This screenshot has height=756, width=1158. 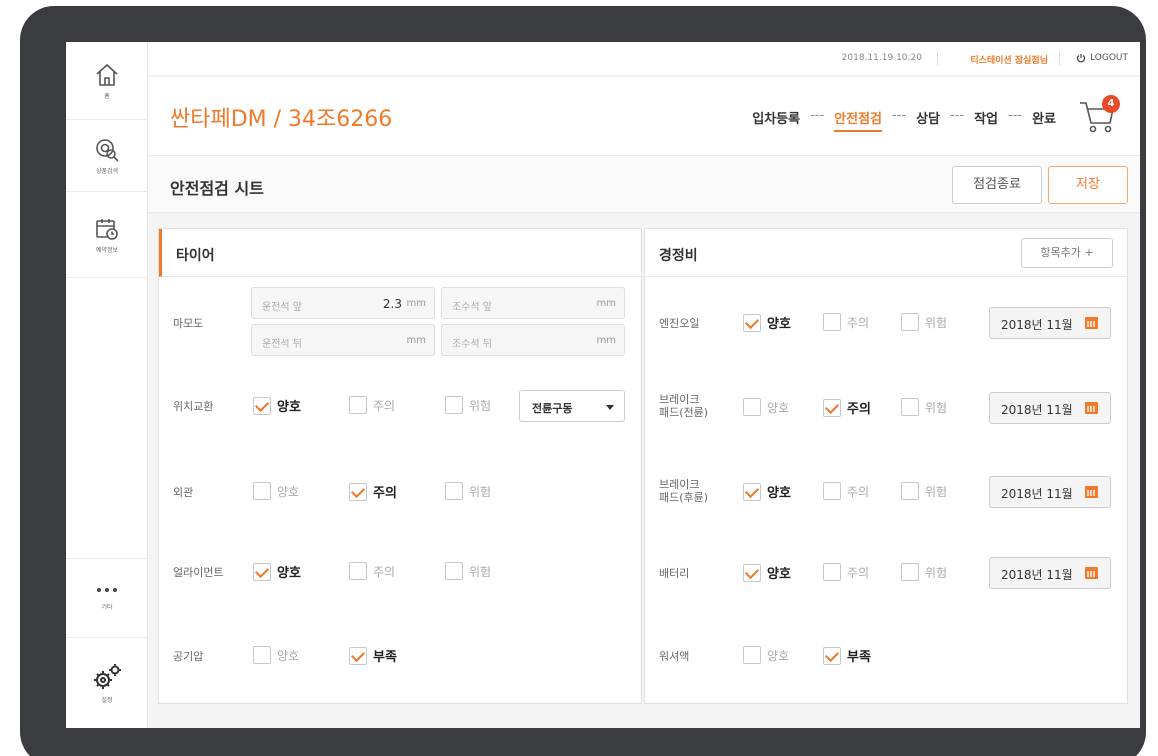 I want to click on field-placeholder: 운전석 뒤, so click(x=282, y=344).